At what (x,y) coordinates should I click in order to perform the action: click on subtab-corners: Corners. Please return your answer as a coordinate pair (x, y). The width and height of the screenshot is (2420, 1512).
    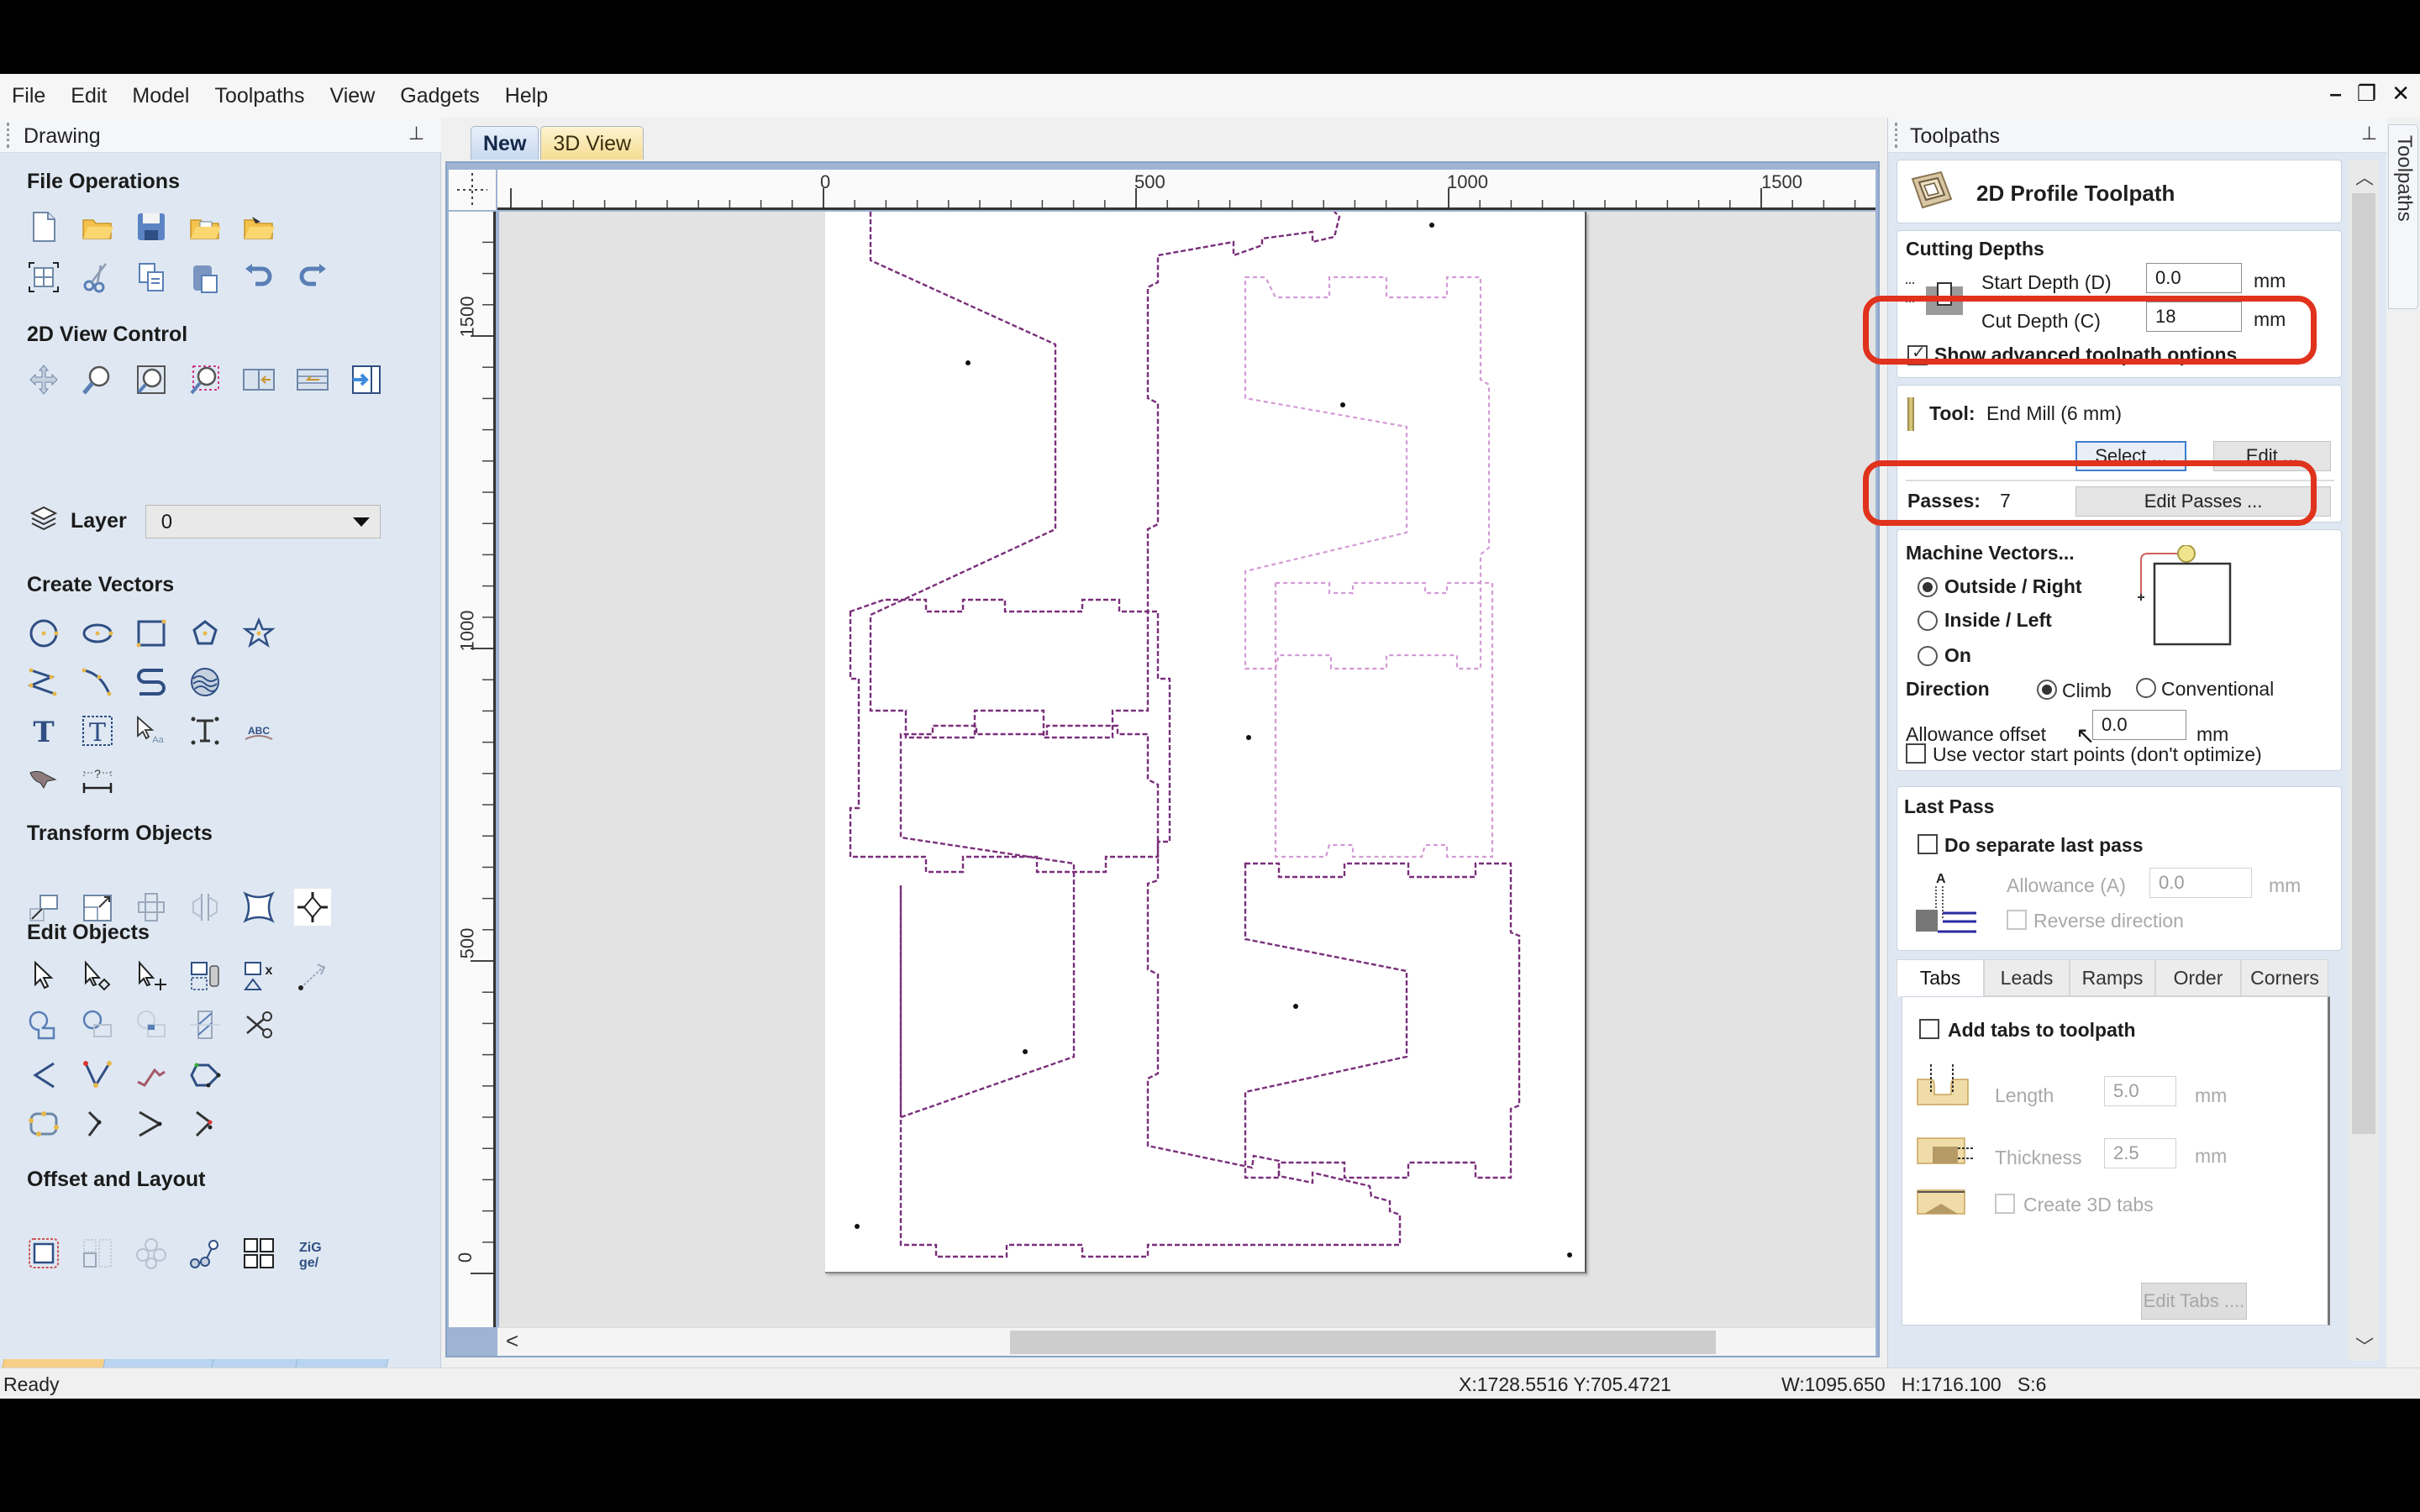
    Looking at the image, I should click on (2284, 977).